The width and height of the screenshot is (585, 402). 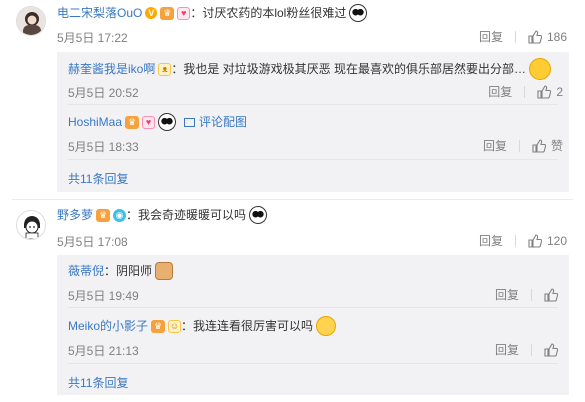 What do you see at coordinates (556, 240) in the screenshot?
I see `like-count: 120` at bounding box center [556, 240].